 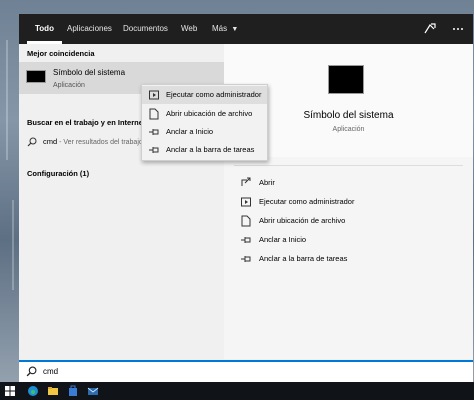 I want to click on action-anclar-barra: Anclar a la barra de tareas, so click(x=346, y=259).